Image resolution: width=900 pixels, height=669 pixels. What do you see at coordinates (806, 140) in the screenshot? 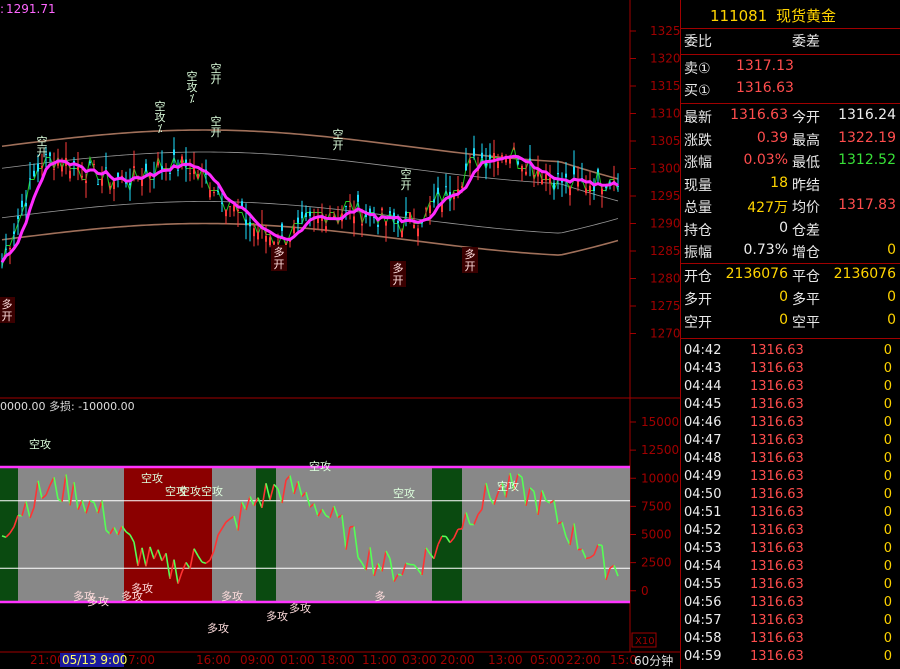
I see `stat-label: 最高` at bounding box center [806, 140].